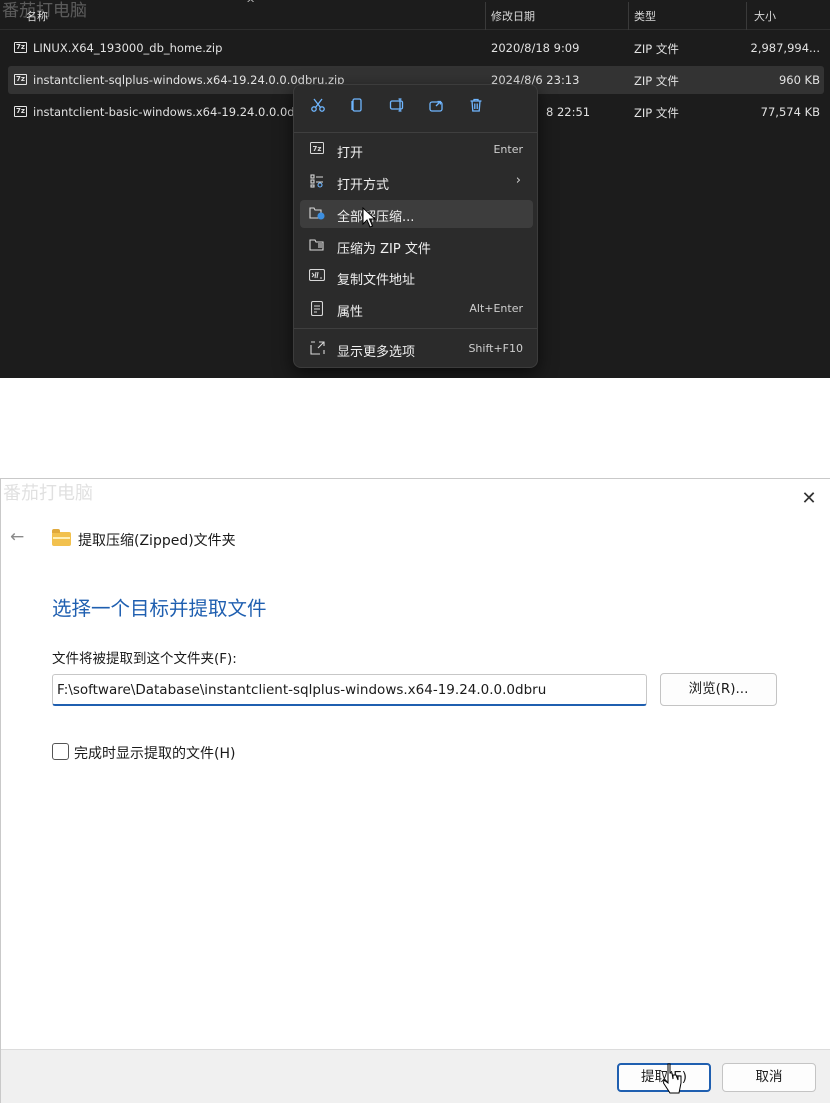  I want to click on file-name: LINUX.X64_193000_db_home.zip, so click(128, 48).